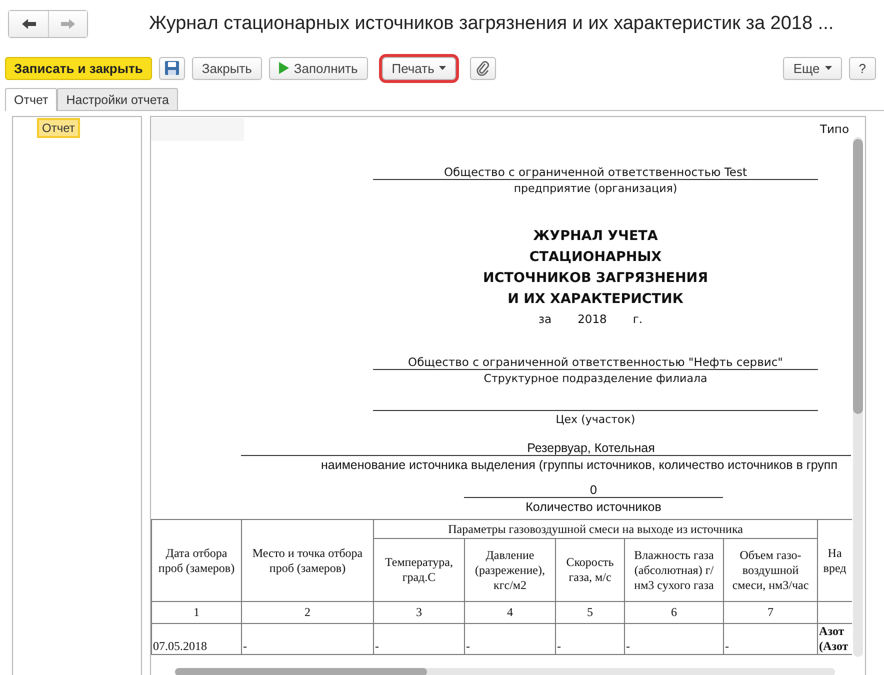  What do you see at coordinates (197, 613) in the screenshot?
I see `column-number: 1` at bounding box center [197, 613].